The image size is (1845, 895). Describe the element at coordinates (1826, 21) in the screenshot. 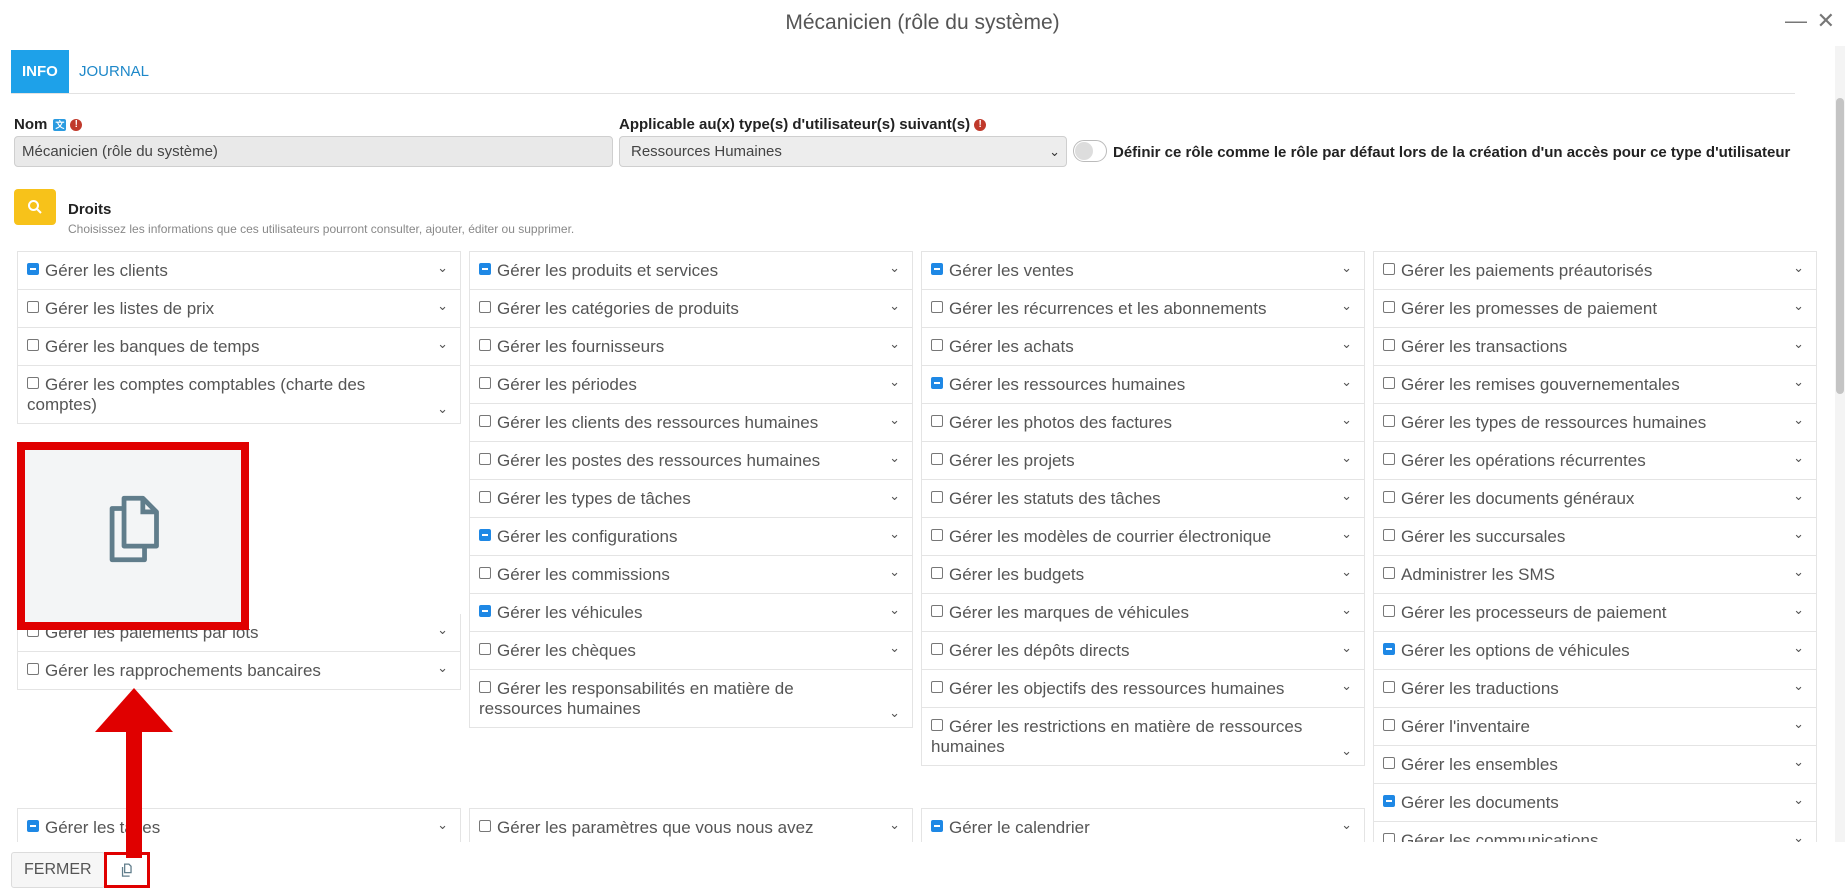

I see `close-icon: ✕` at that location.